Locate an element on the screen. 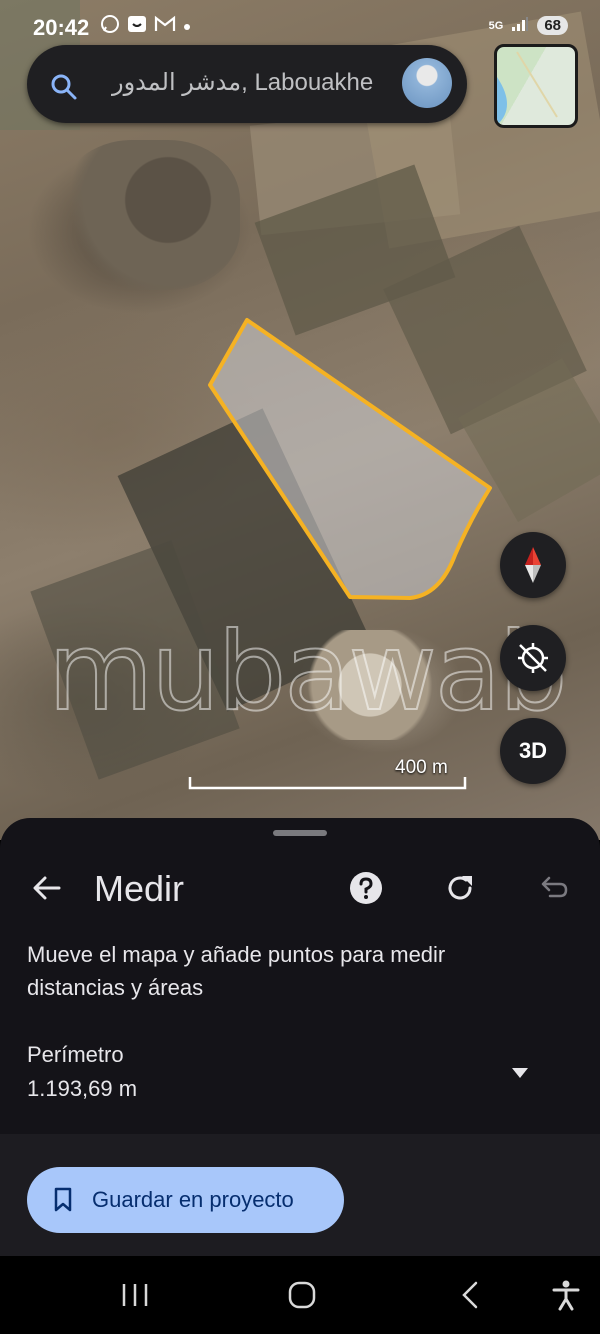  measure-label: Perímetro is located at coordinates (75, 1054).